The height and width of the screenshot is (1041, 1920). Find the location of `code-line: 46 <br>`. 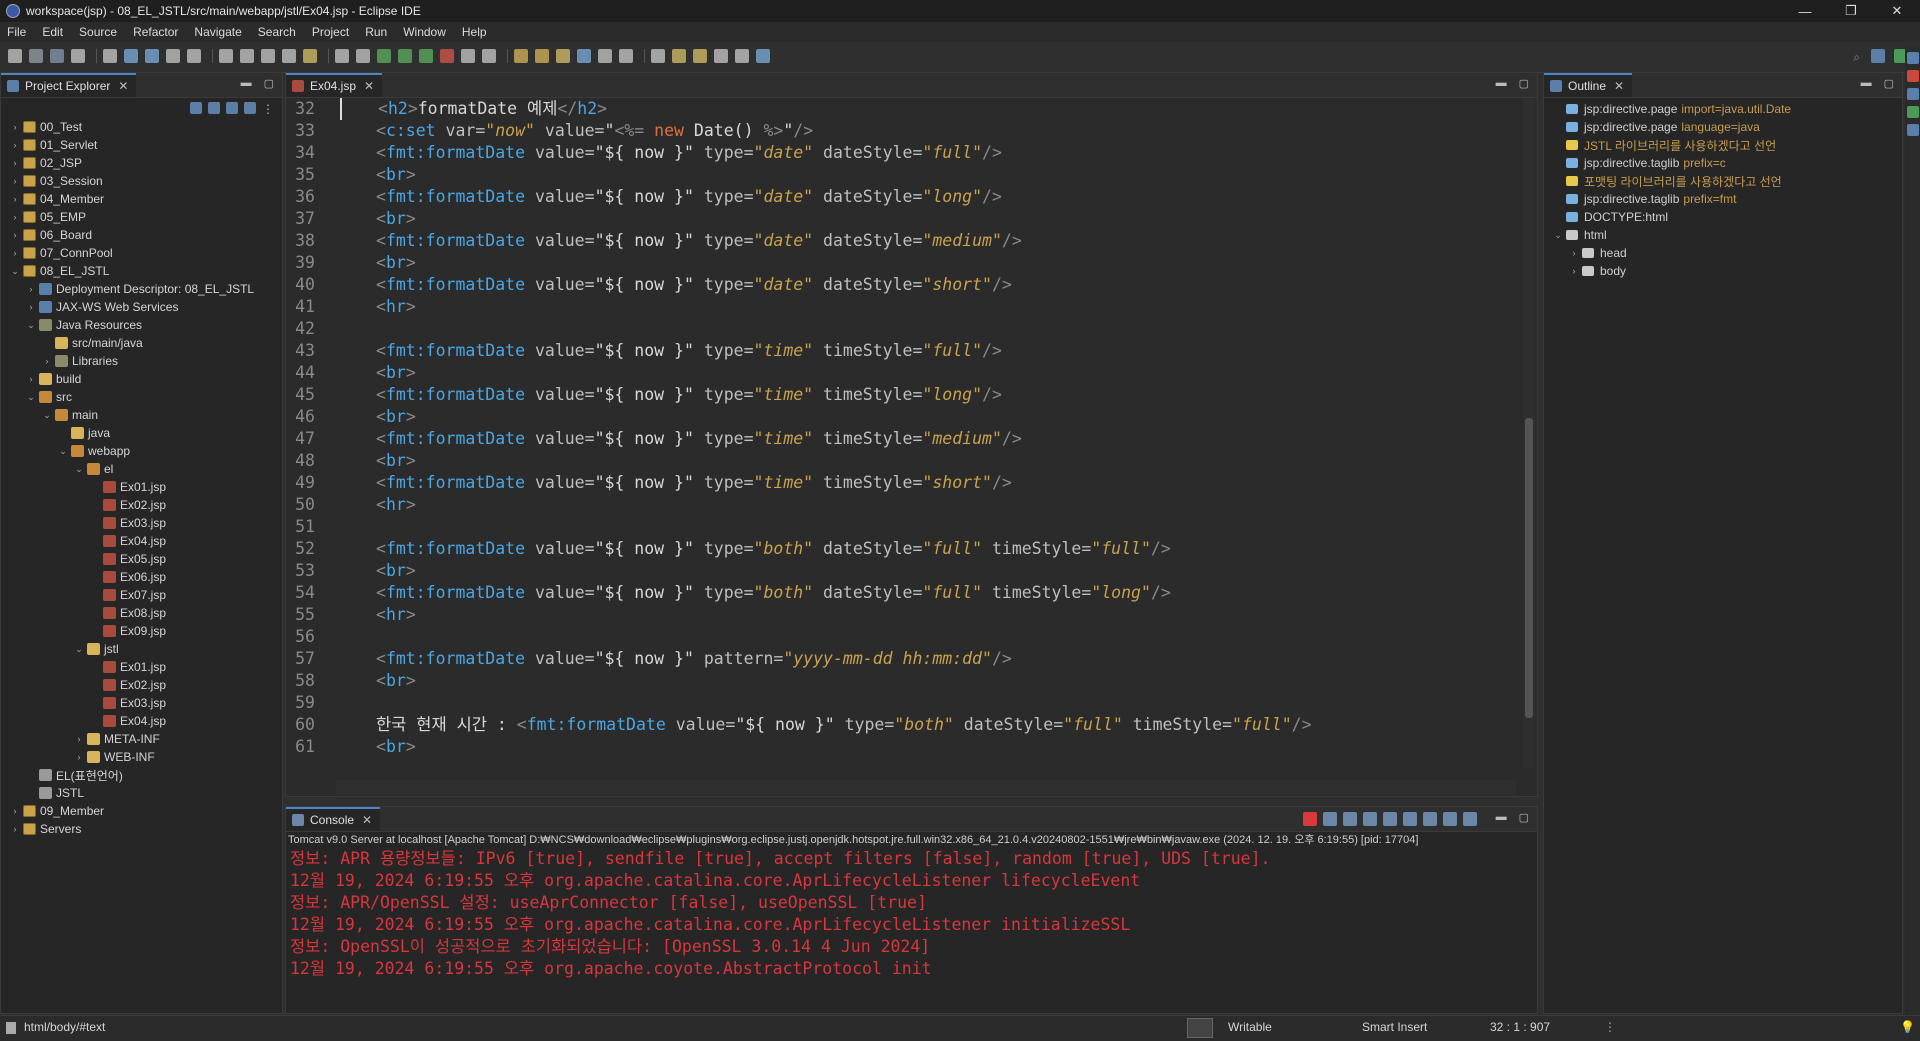

code-line: 46 <br> is located at coordinates (903, 417).